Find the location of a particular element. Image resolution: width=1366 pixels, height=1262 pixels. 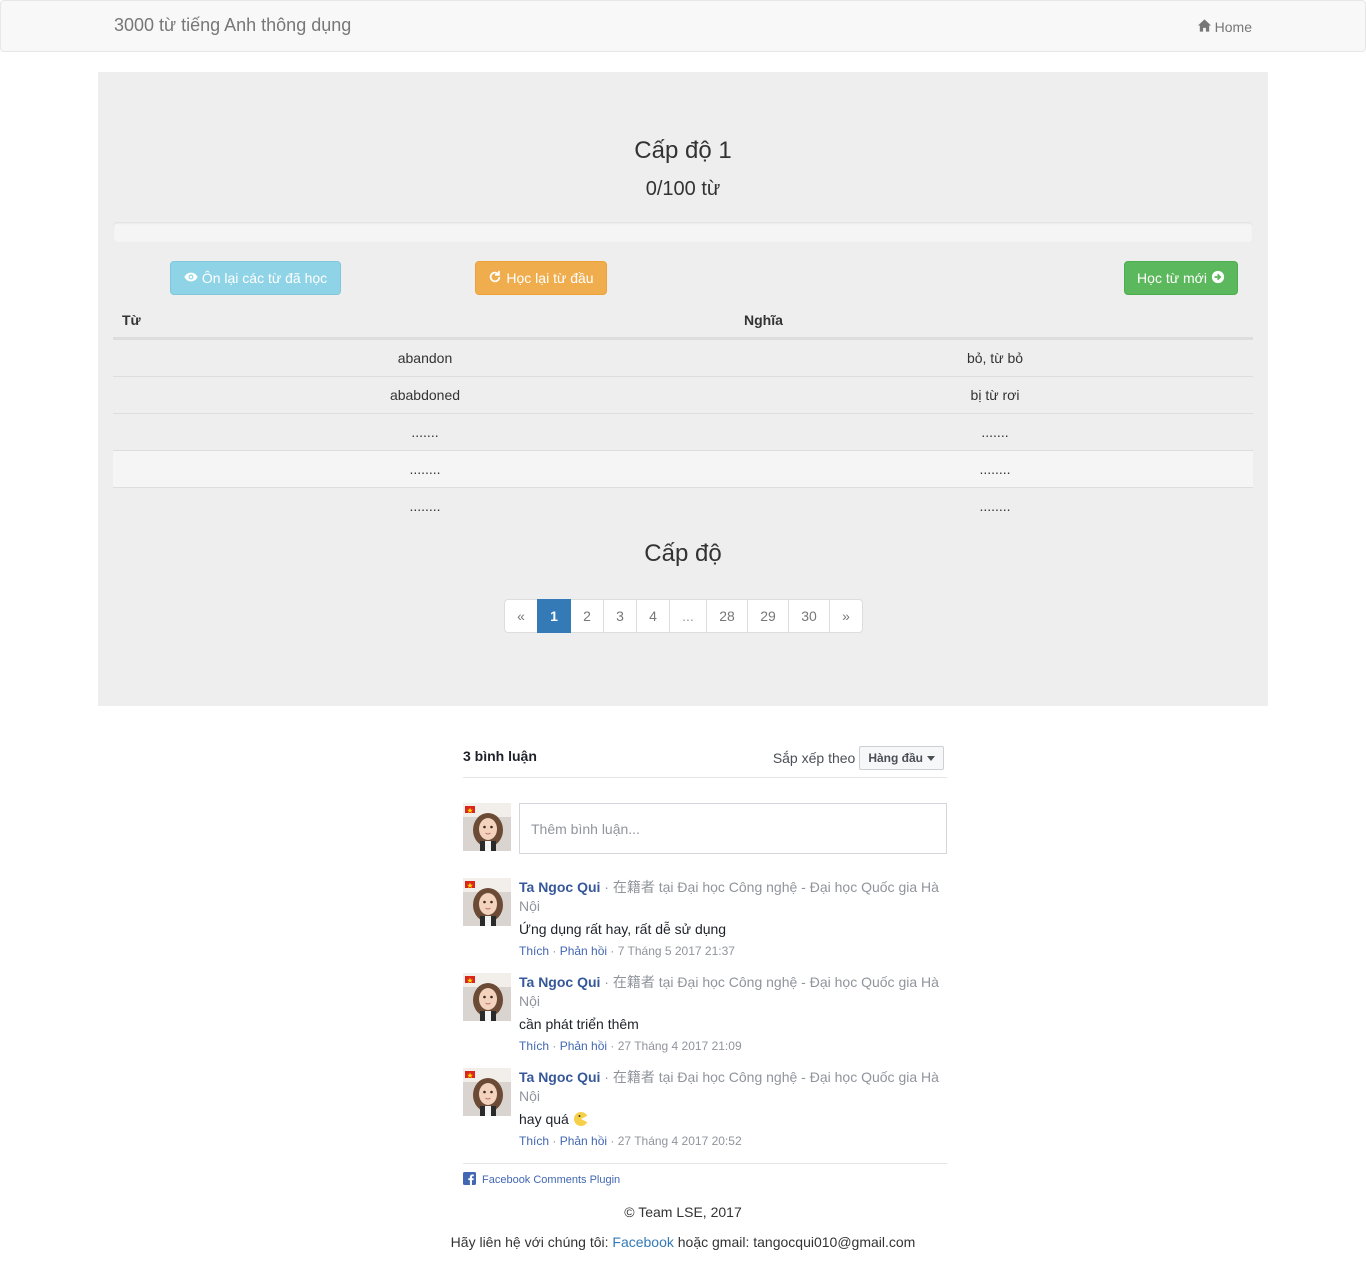

sort-value: Hàng đầu is located at coordinates (895, 758).